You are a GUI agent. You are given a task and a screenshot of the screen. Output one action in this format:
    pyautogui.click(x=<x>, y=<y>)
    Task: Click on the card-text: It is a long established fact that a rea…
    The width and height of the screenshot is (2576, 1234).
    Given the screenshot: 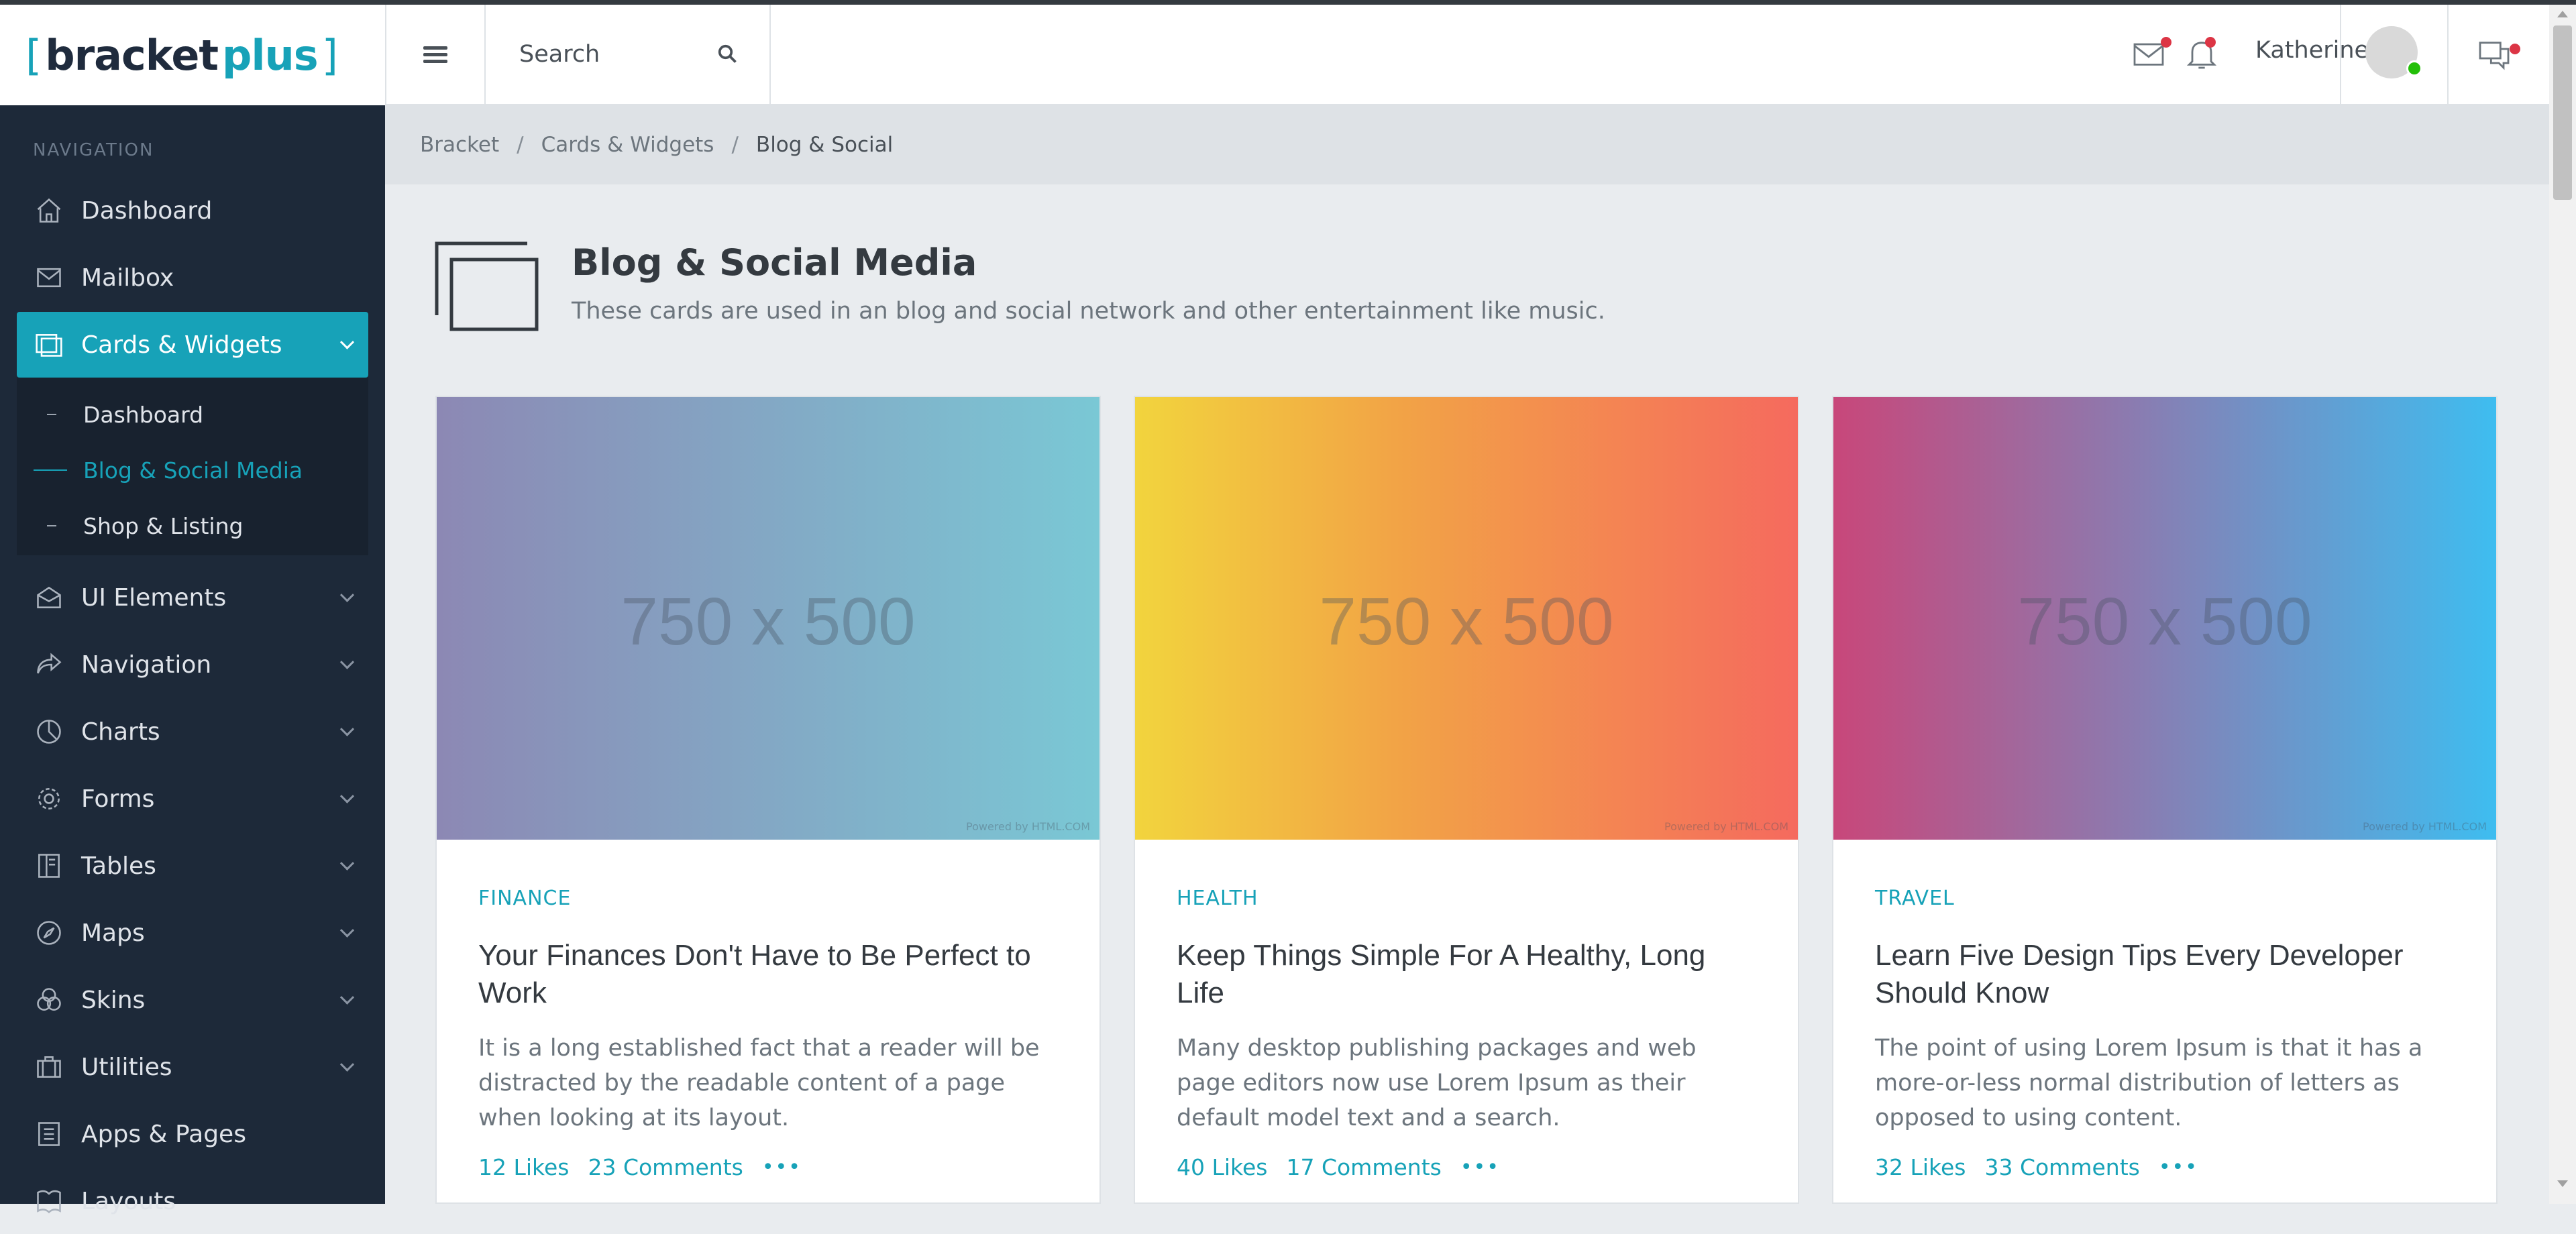 What is the action you would take?
    pyautogui.click(x=759, y=1083)
    